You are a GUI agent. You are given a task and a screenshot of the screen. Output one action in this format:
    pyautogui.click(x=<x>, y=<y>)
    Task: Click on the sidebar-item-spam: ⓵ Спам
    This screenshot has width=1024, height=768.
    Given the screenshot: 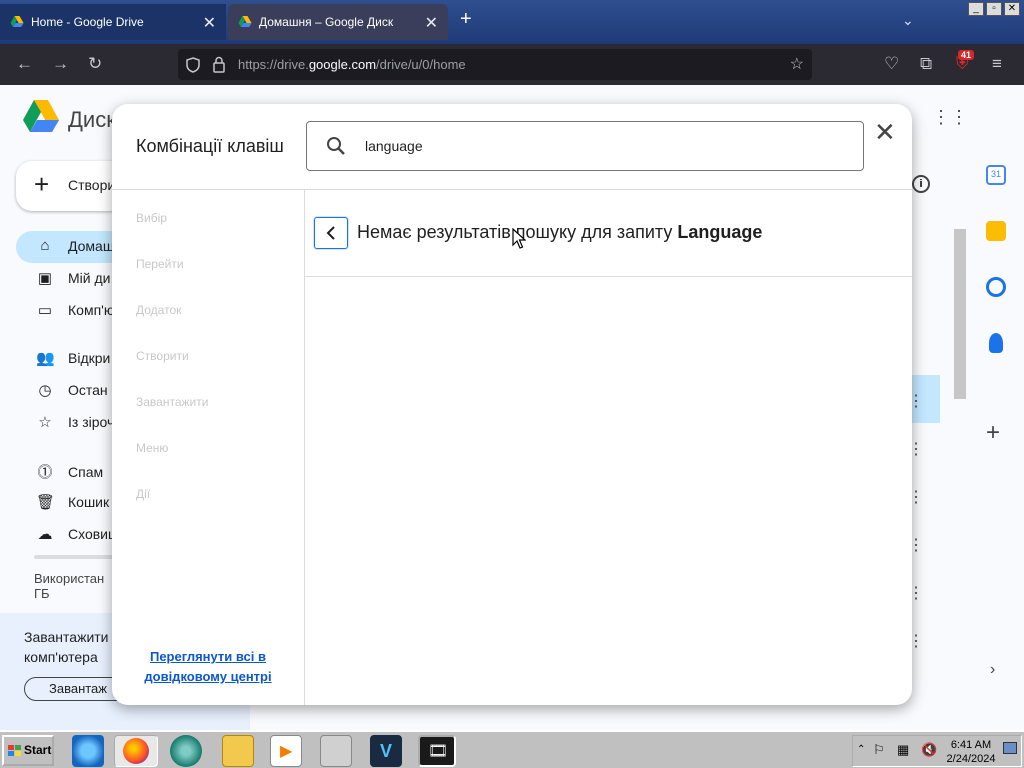 What is the action you would take?
    pyautogui.click(x=69, y=471)
    